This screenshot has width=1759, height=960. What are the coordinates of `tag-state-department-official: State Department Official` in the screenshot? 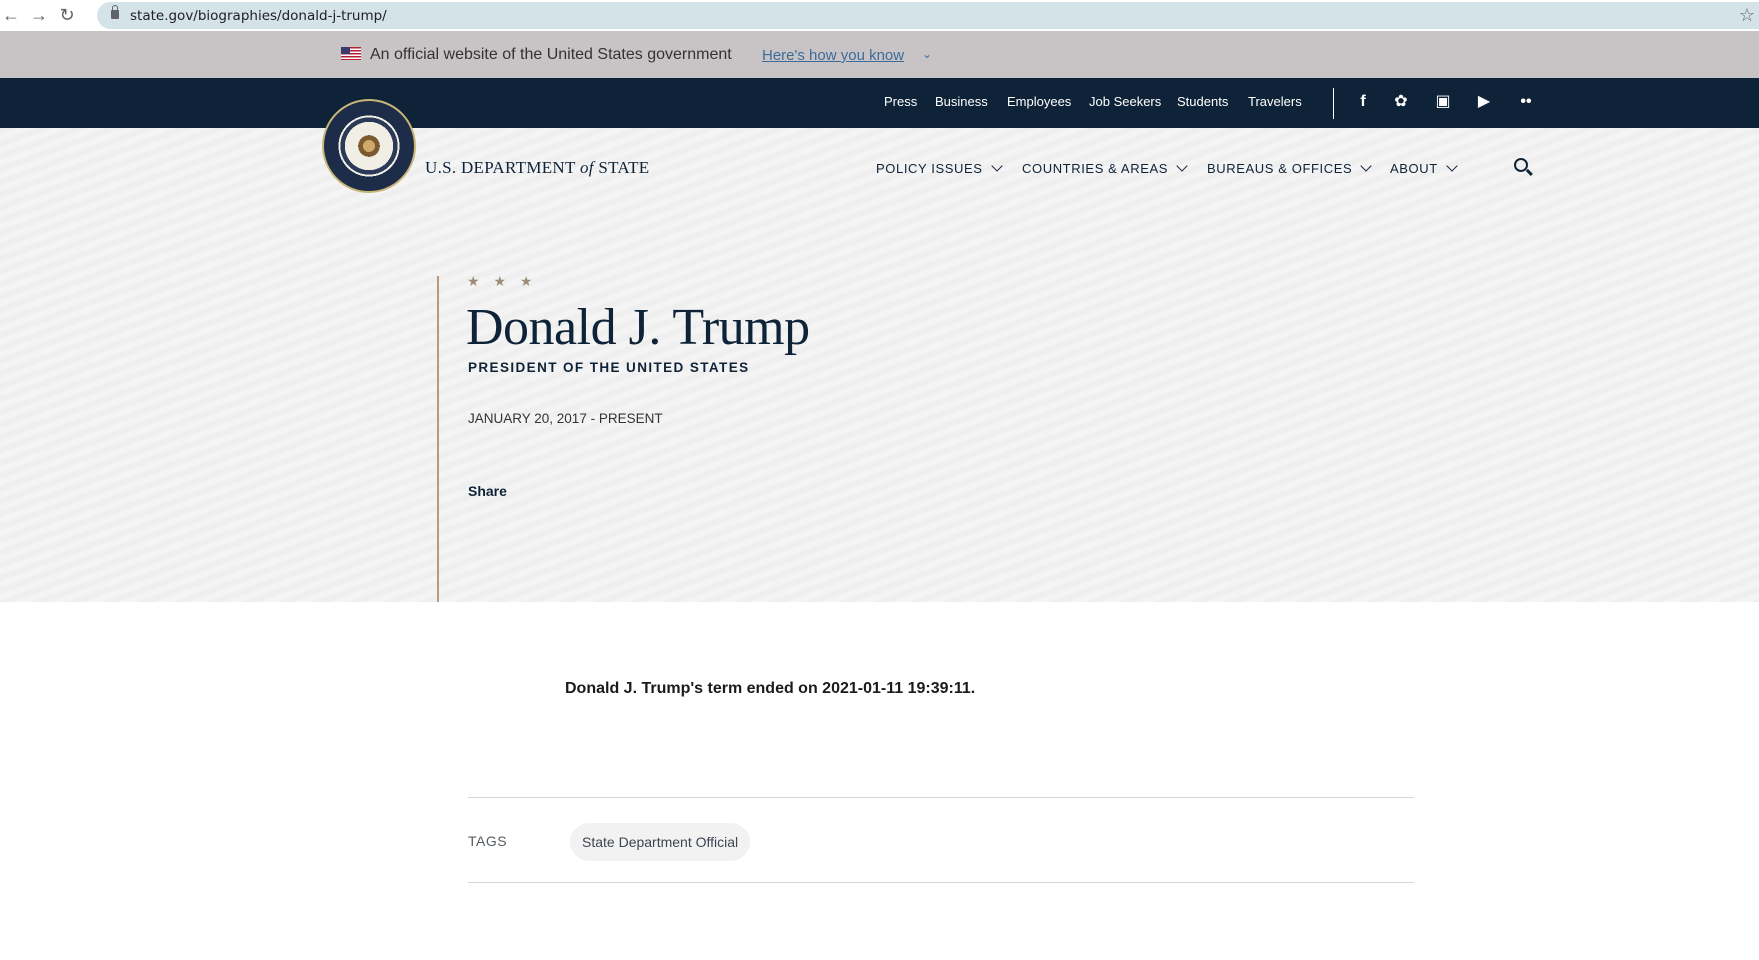 It's located at (660, 842).